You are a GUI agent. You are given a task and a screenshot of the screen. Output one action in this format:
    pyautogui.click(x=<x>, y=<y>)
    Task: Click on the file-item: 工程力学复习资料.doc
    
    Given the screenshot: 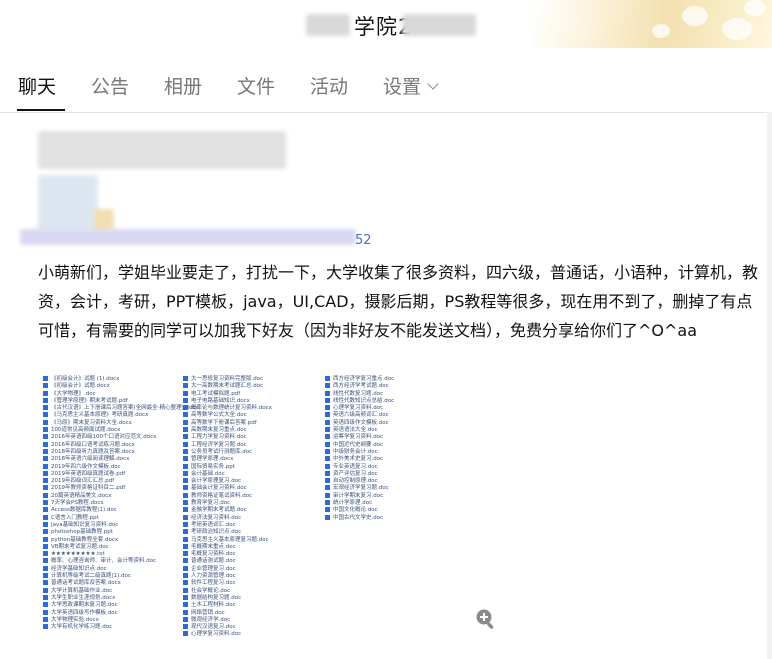 What is the action you would take?
    pyautogui.click(x=227, y=437)
    